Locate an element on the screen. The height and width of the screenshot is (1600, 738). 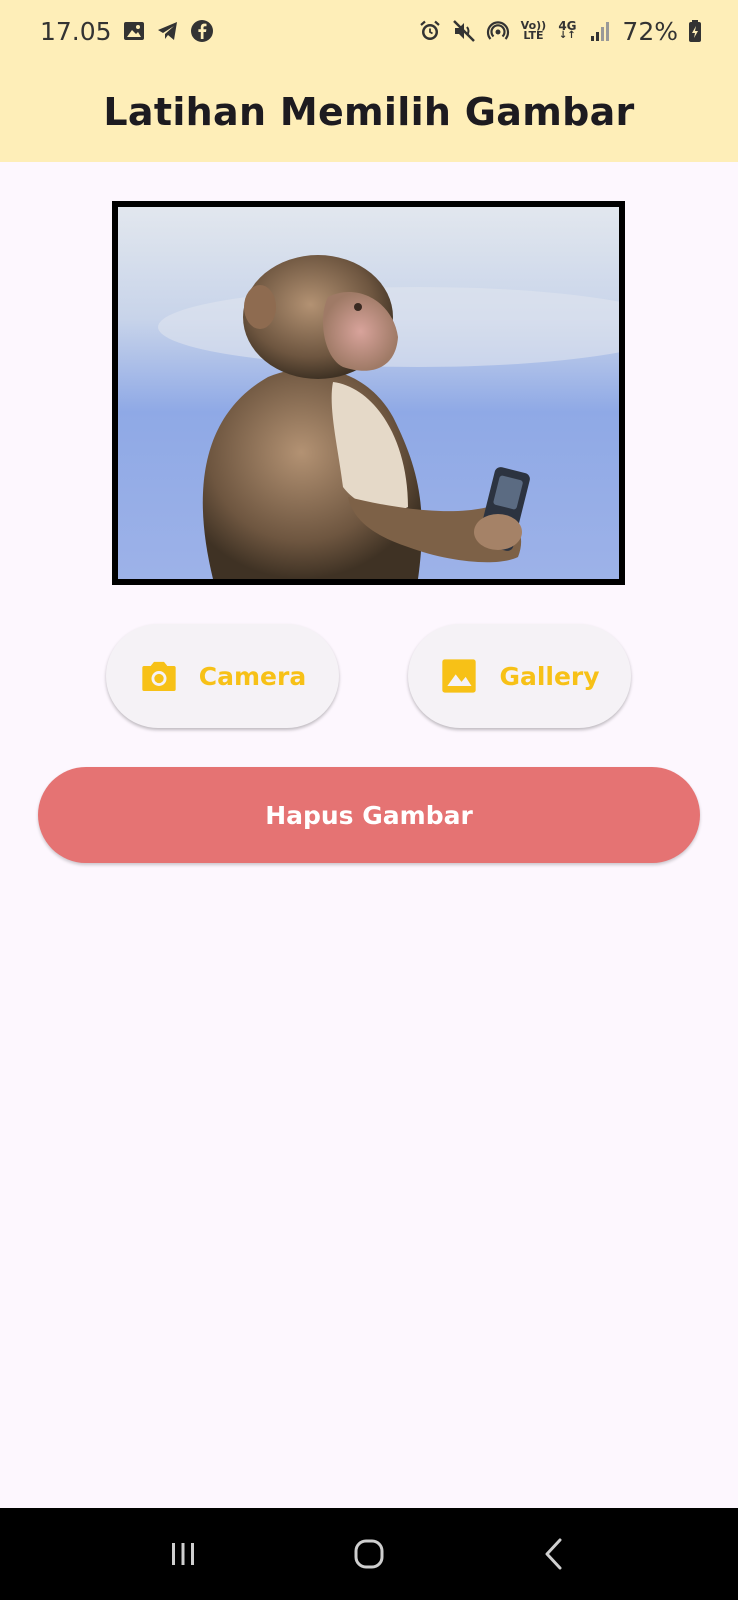
gallery-button: Gallery is located at coordinates (519, 676).